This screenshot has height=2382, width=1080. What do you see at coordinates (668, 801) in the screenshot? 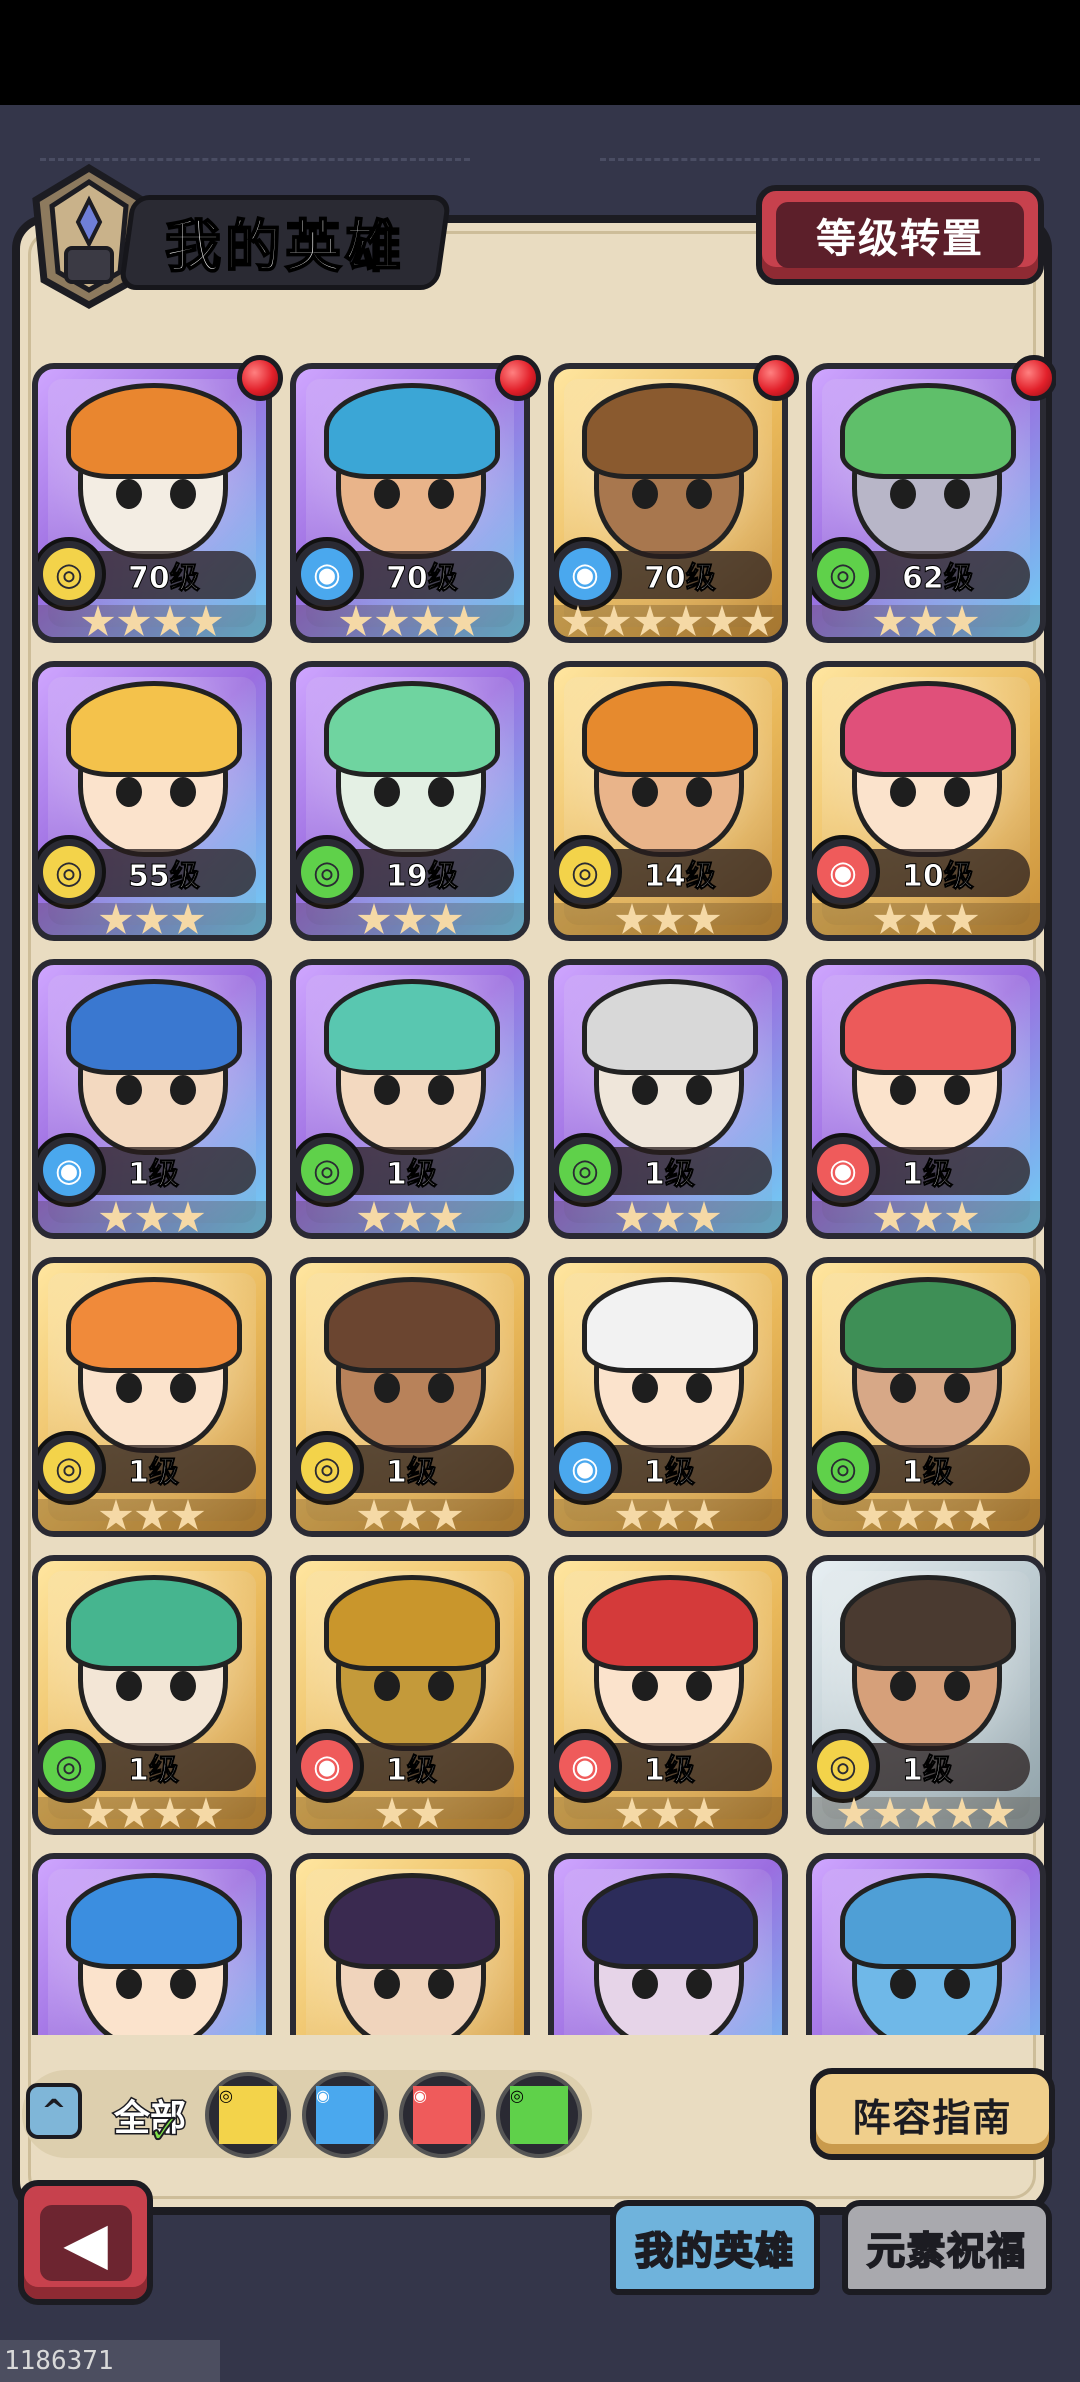
I see `hero-card: 14级 ◎` at bounding box center [668, 801].